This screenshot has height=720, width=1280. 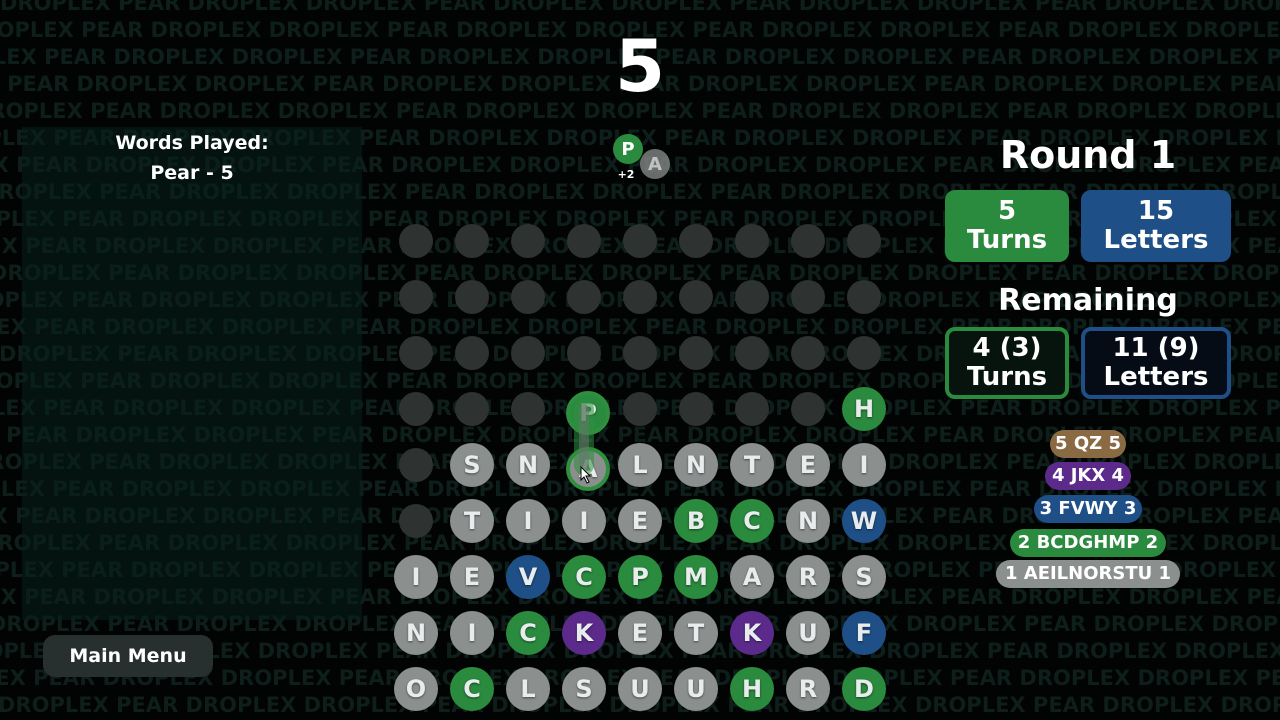 I want to click on remaining-turns-value: 4 (3), so click(x=1007, y=348).